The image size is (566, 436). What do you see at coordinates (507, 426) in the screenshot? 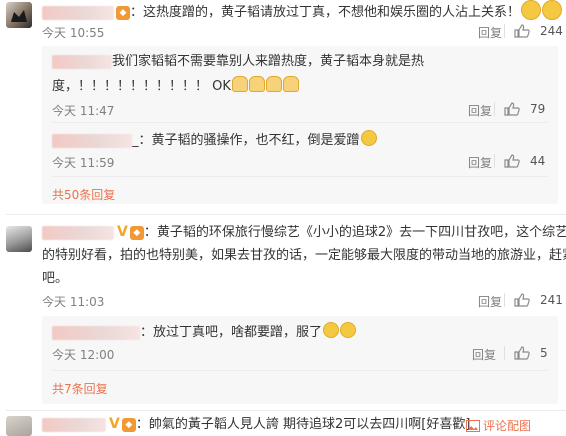
I see `comment-image-label: 评论配图` at bounding box center [507, 426].